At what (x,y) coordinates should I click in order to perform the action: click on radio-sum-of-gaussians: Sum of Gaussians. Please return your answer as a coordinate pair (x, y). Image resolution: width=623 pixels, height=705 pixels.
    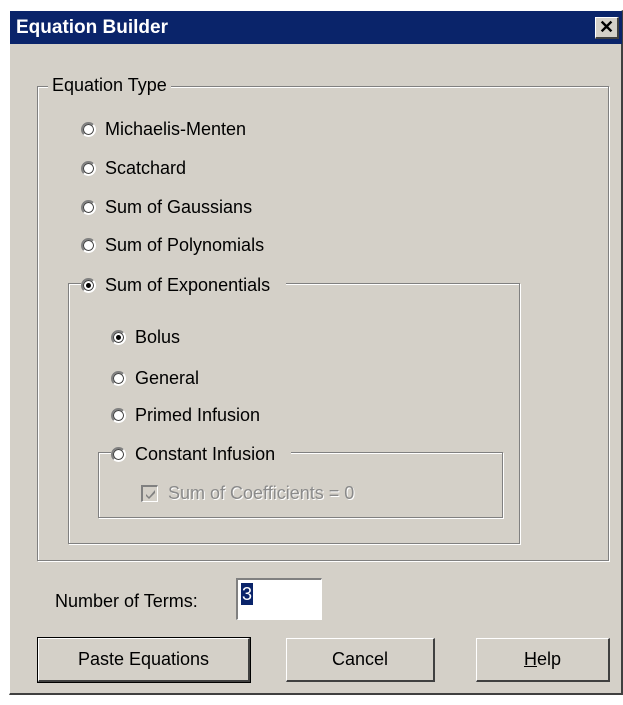
    Looking at the image, I should click on (166, 207).